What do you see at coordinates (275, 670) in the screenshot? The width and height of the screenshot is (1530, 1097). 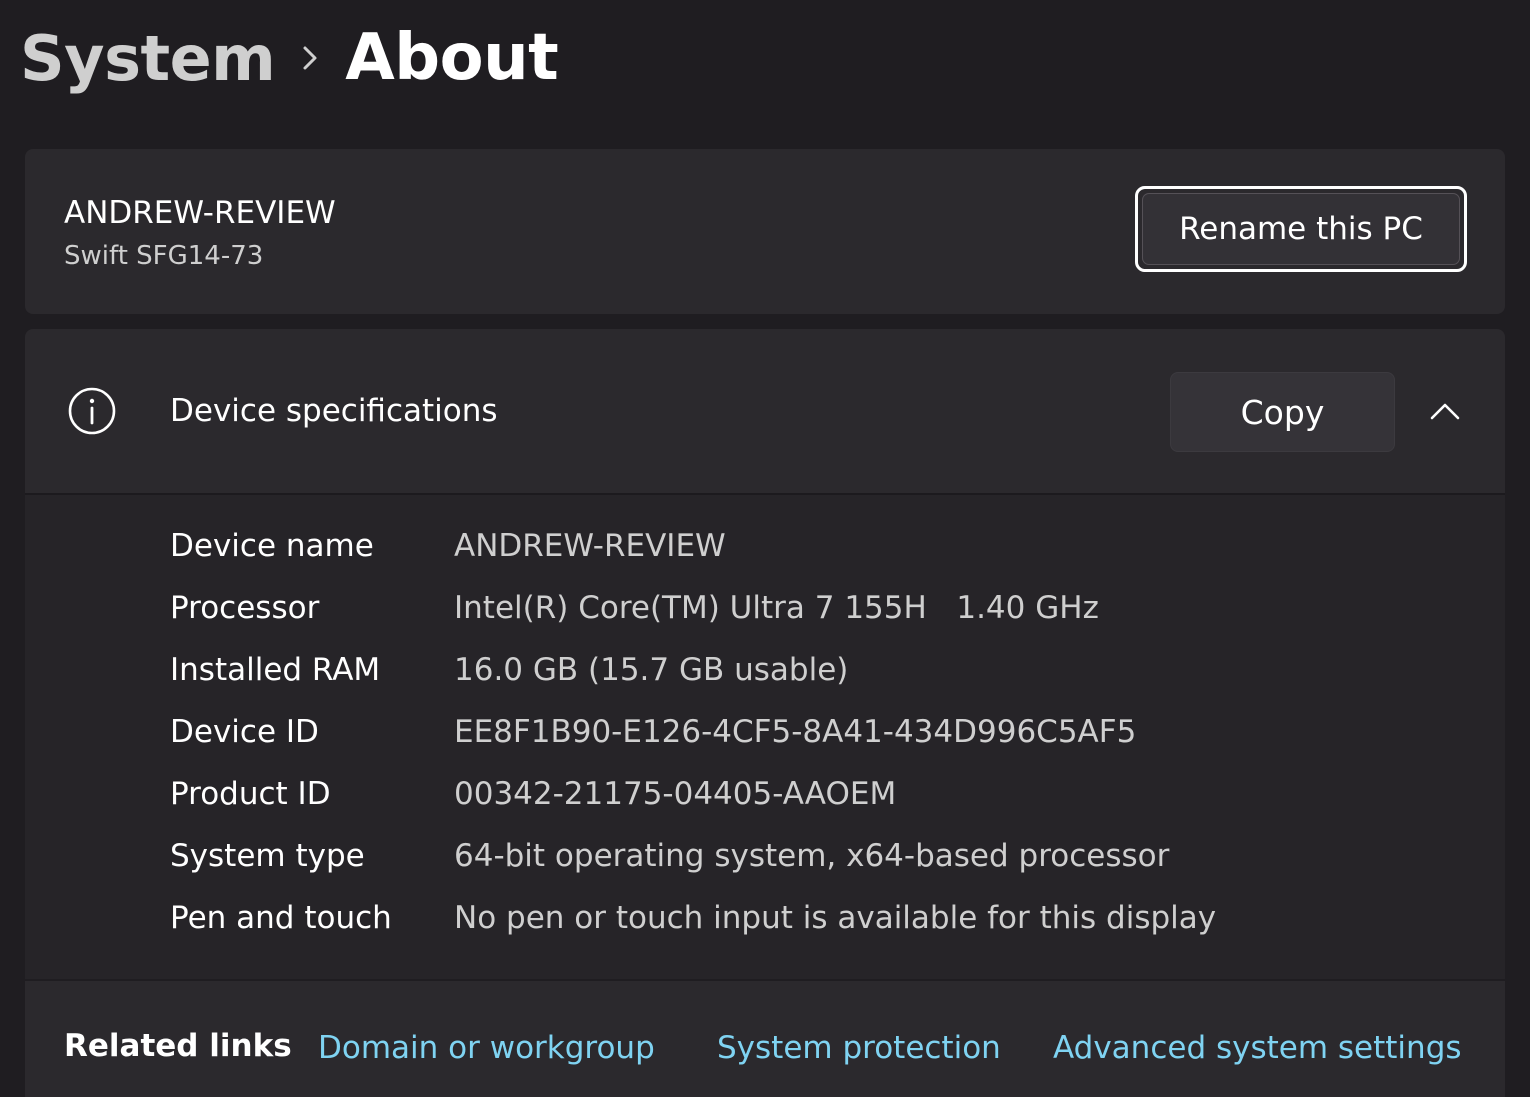 I see `spec-label: Installed RAM` at bounding box center [275, 670].